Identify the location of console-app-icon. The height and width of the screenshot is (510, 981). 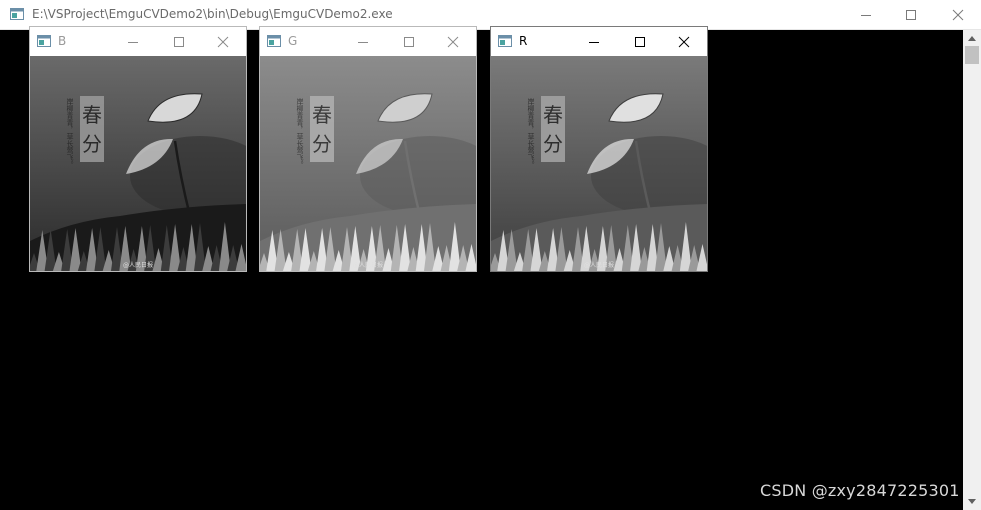
(17, 14).